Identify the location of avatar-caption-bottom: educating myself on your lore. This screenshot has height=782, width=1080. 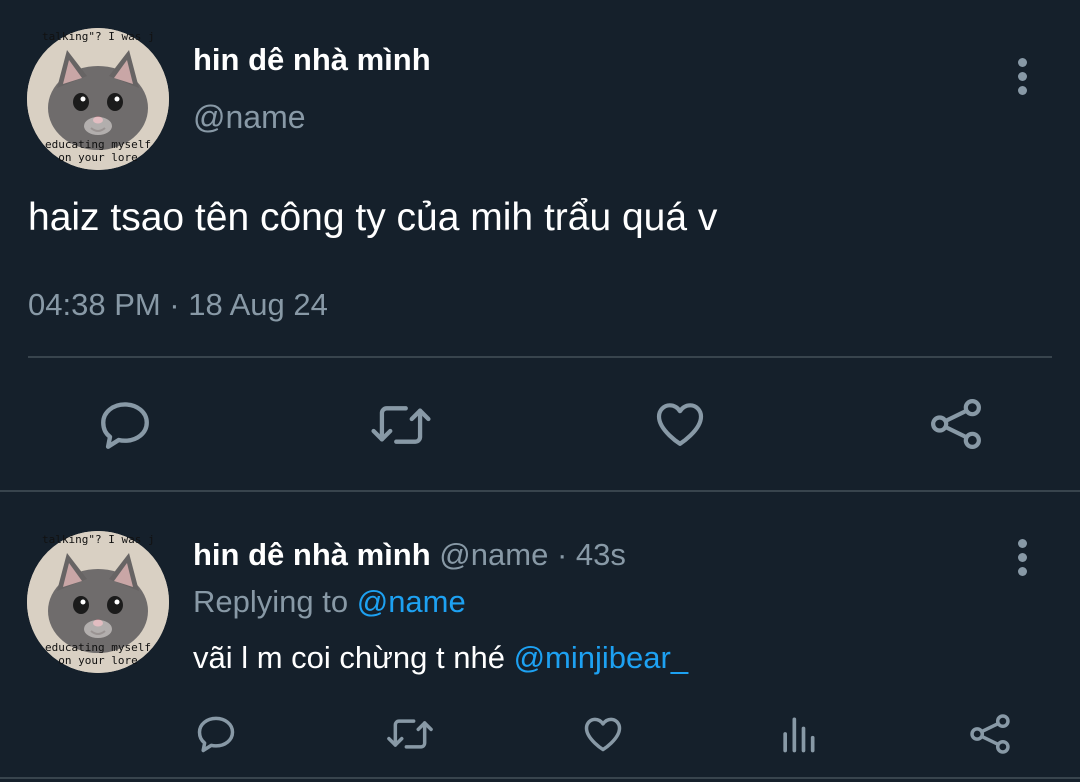
(98, 151).